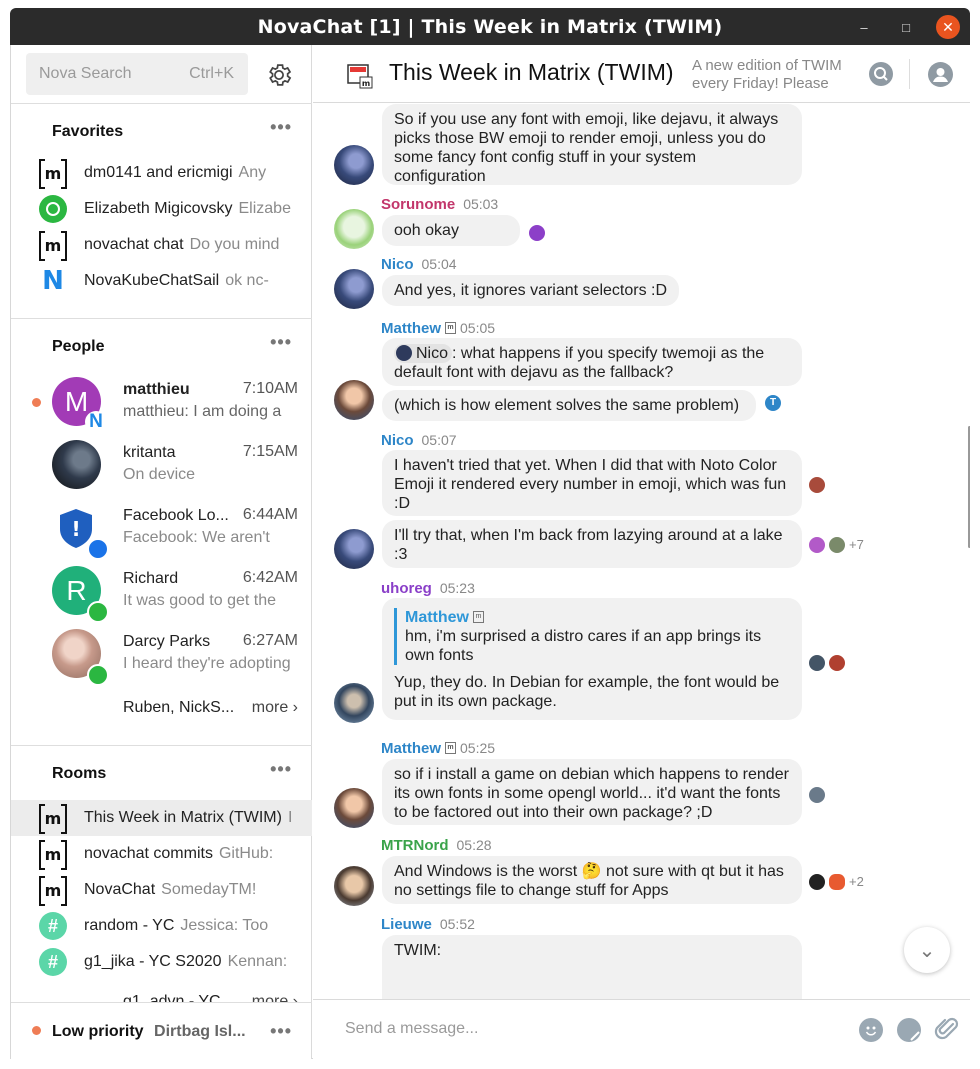  I want to click on person-time: 7:10AM, so click(270, 388).